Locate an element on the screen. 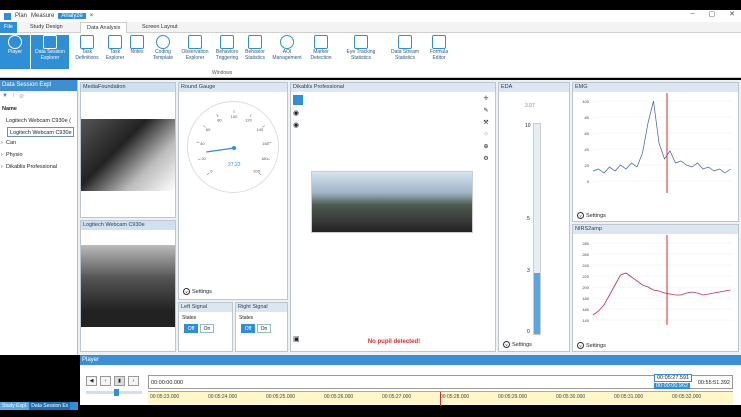  start-time: 00:00:00.000 is located at coordinates (167, 383).